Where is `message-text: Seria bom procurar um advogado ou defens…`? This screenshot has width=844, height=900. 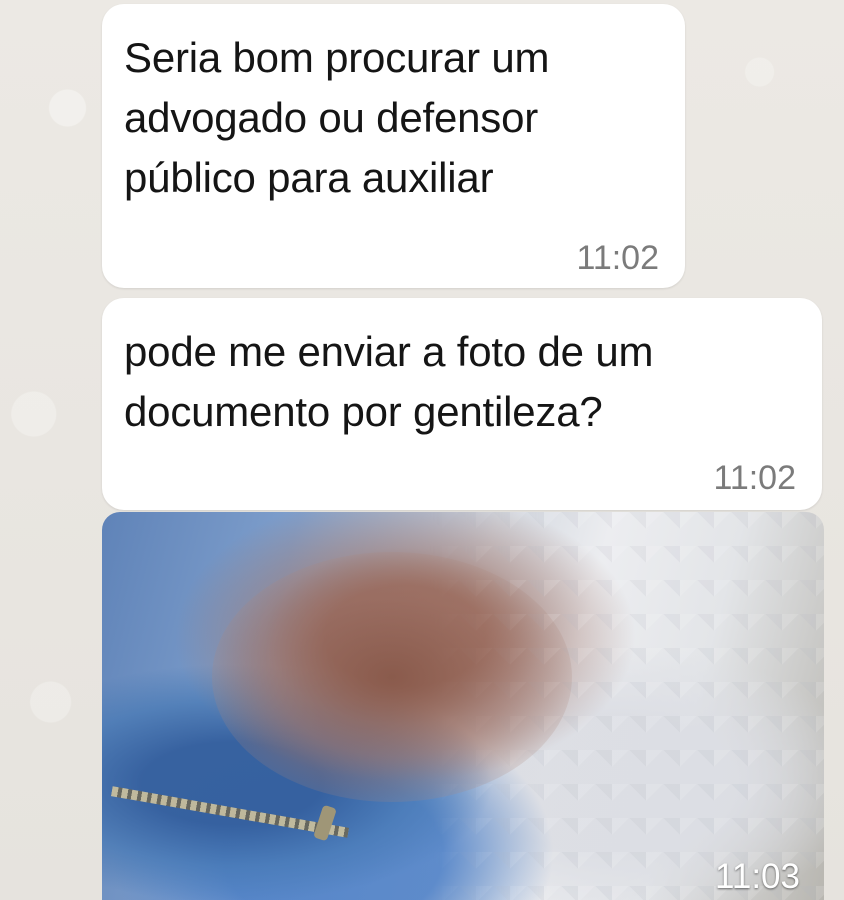 message-text: Seria bom procurar um advogado ou defens… is located at coordinates (337, 117).